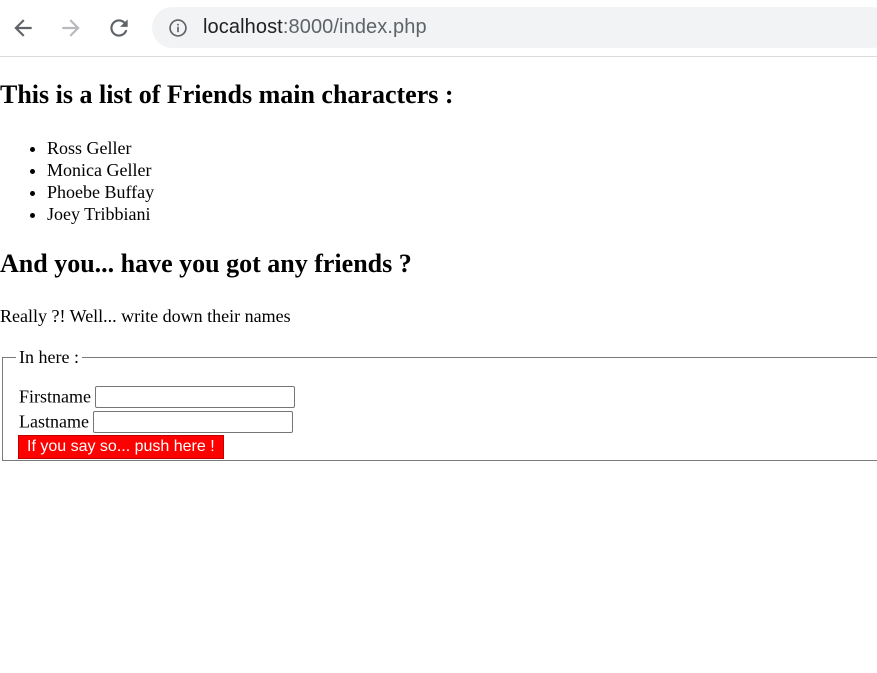 The image size is (877, 673). I want to click on list-item: Ross Geller, so click(100, 148).